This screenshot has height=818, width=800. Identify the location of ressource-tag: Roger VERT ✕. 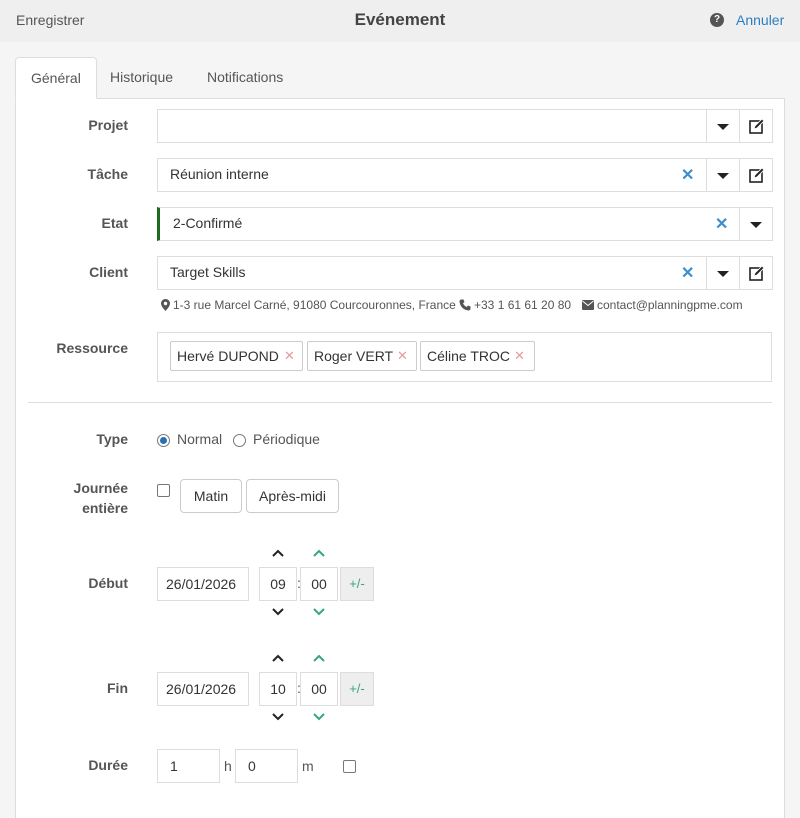
(362, 356).